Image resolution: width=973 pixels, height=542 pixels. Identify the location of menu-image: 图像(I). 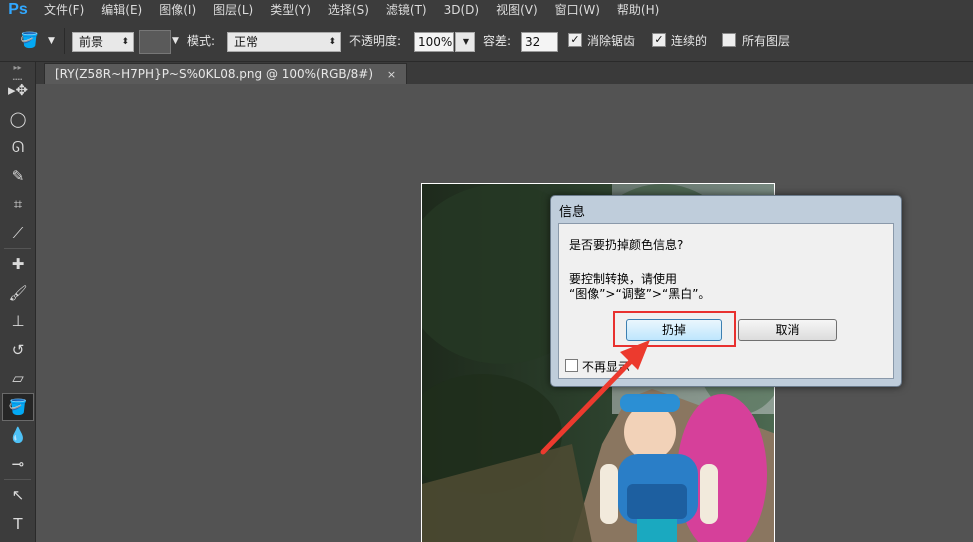
(178, 10).